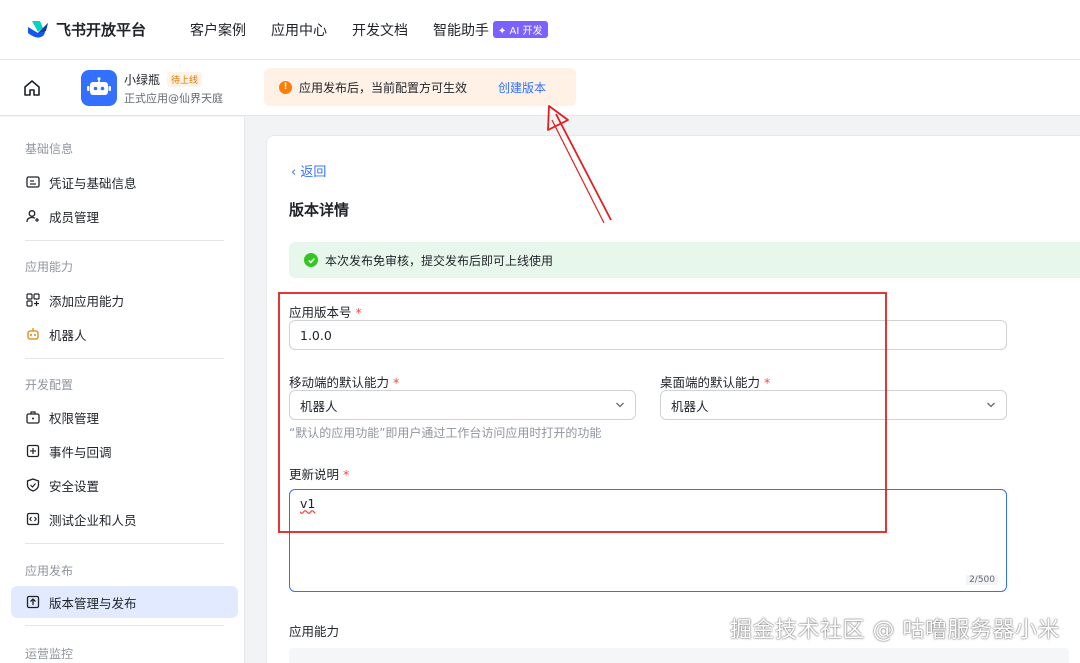 The height and width of the screenshot is (663, 1080). What do you see at coordinates (319, 210) in the screenshot?
I see `page-title: 版本详情` at bounding box center [319, 210].